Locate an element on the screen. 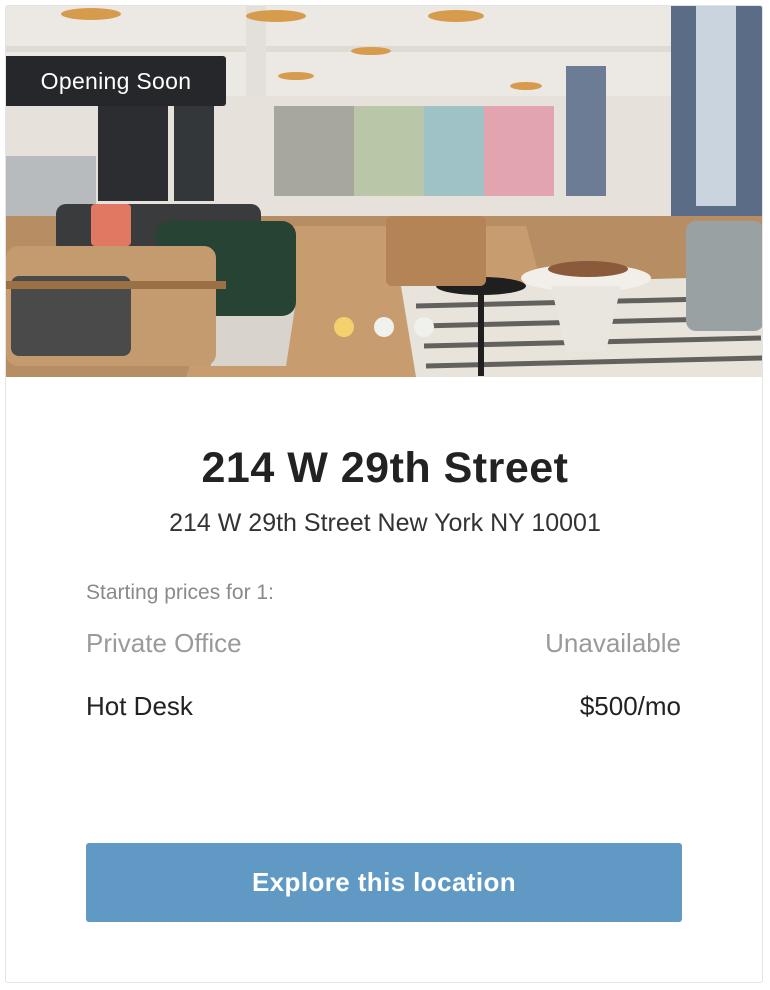  price-row-value: $500/mo is located at coordinates (630, 706).